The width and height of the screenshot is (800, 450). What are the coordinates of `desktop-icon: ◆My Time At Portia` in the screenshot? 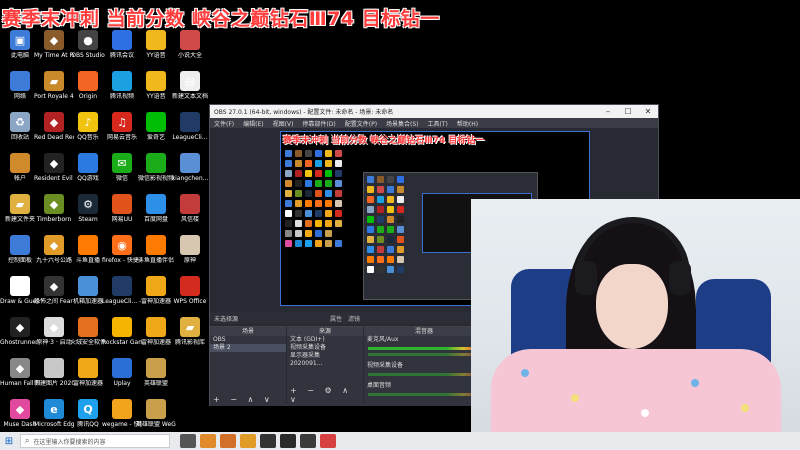 It's located at (54, 44).